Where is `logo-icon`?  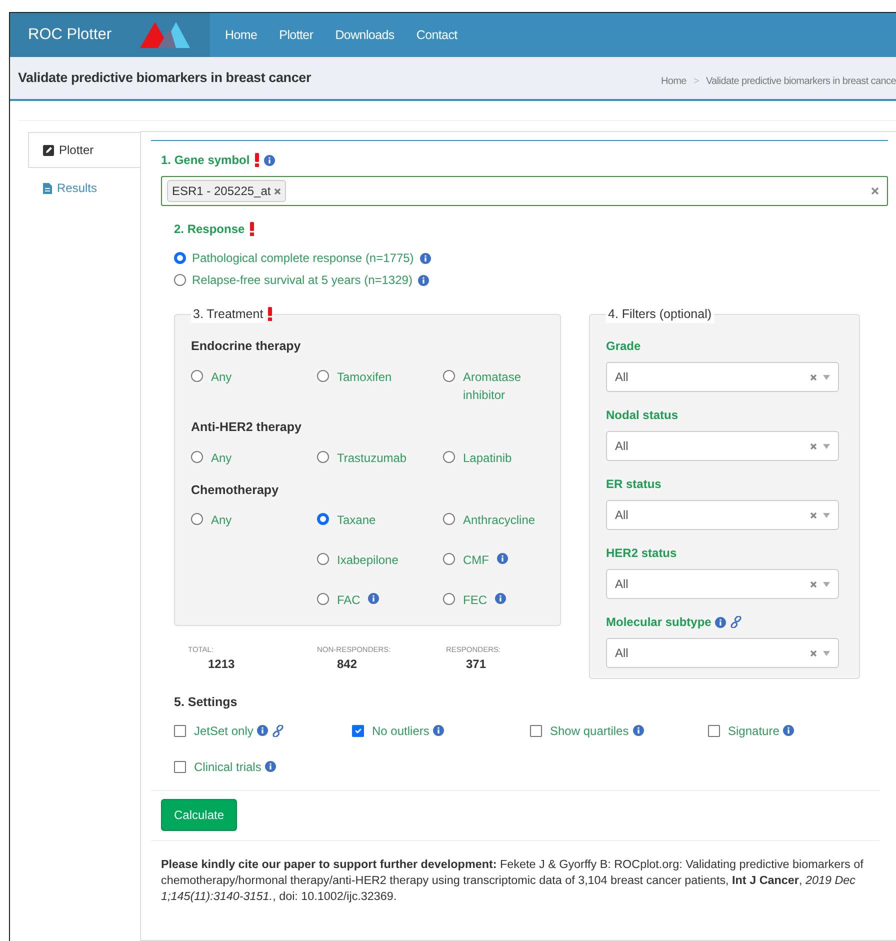
logo-icon is located at coordinates (165, 35).